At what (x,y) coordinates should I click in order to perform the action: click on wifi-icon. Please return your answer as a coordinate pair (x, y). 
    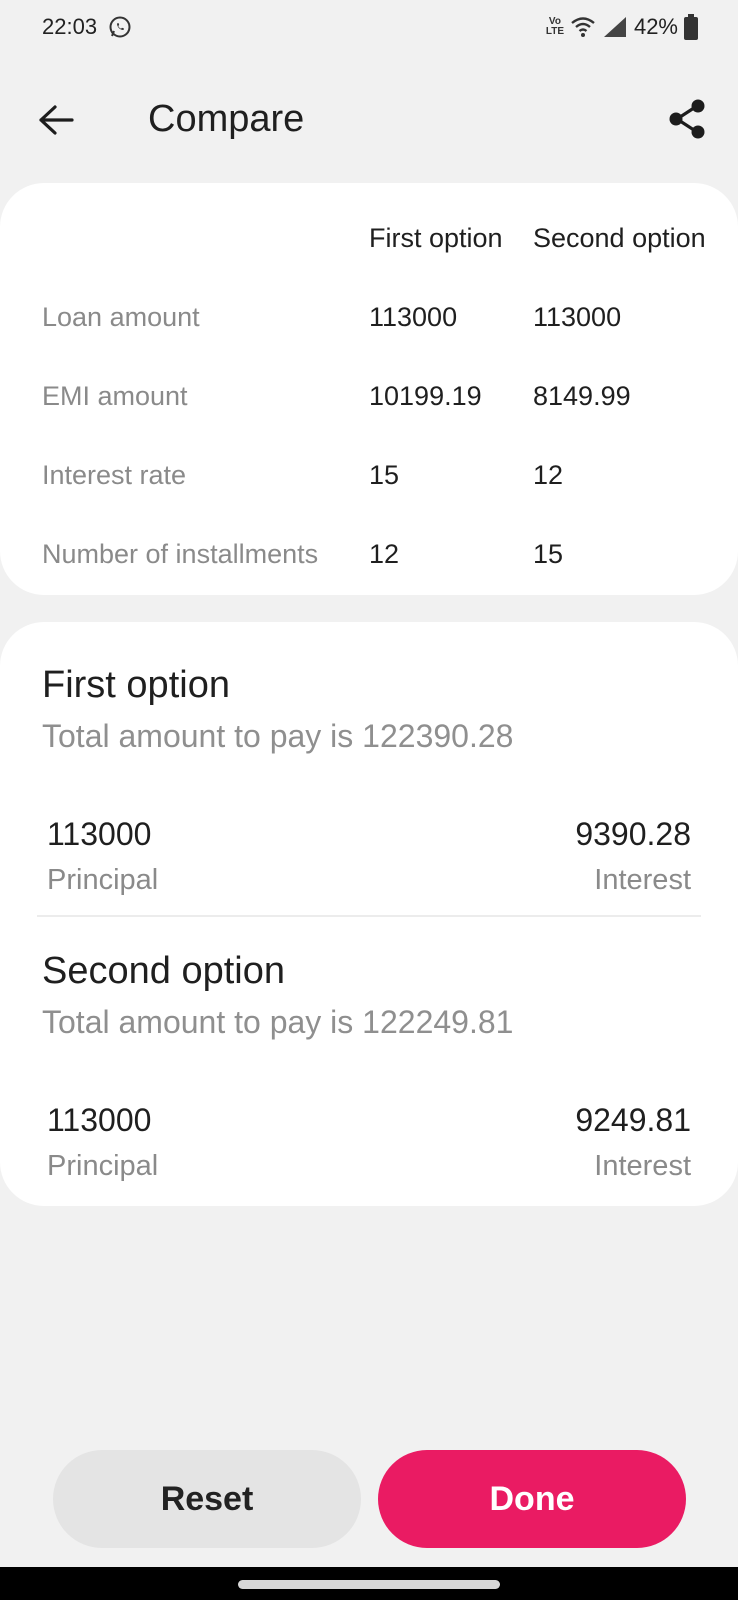
    Looking at the image, I should click on (583, 27).